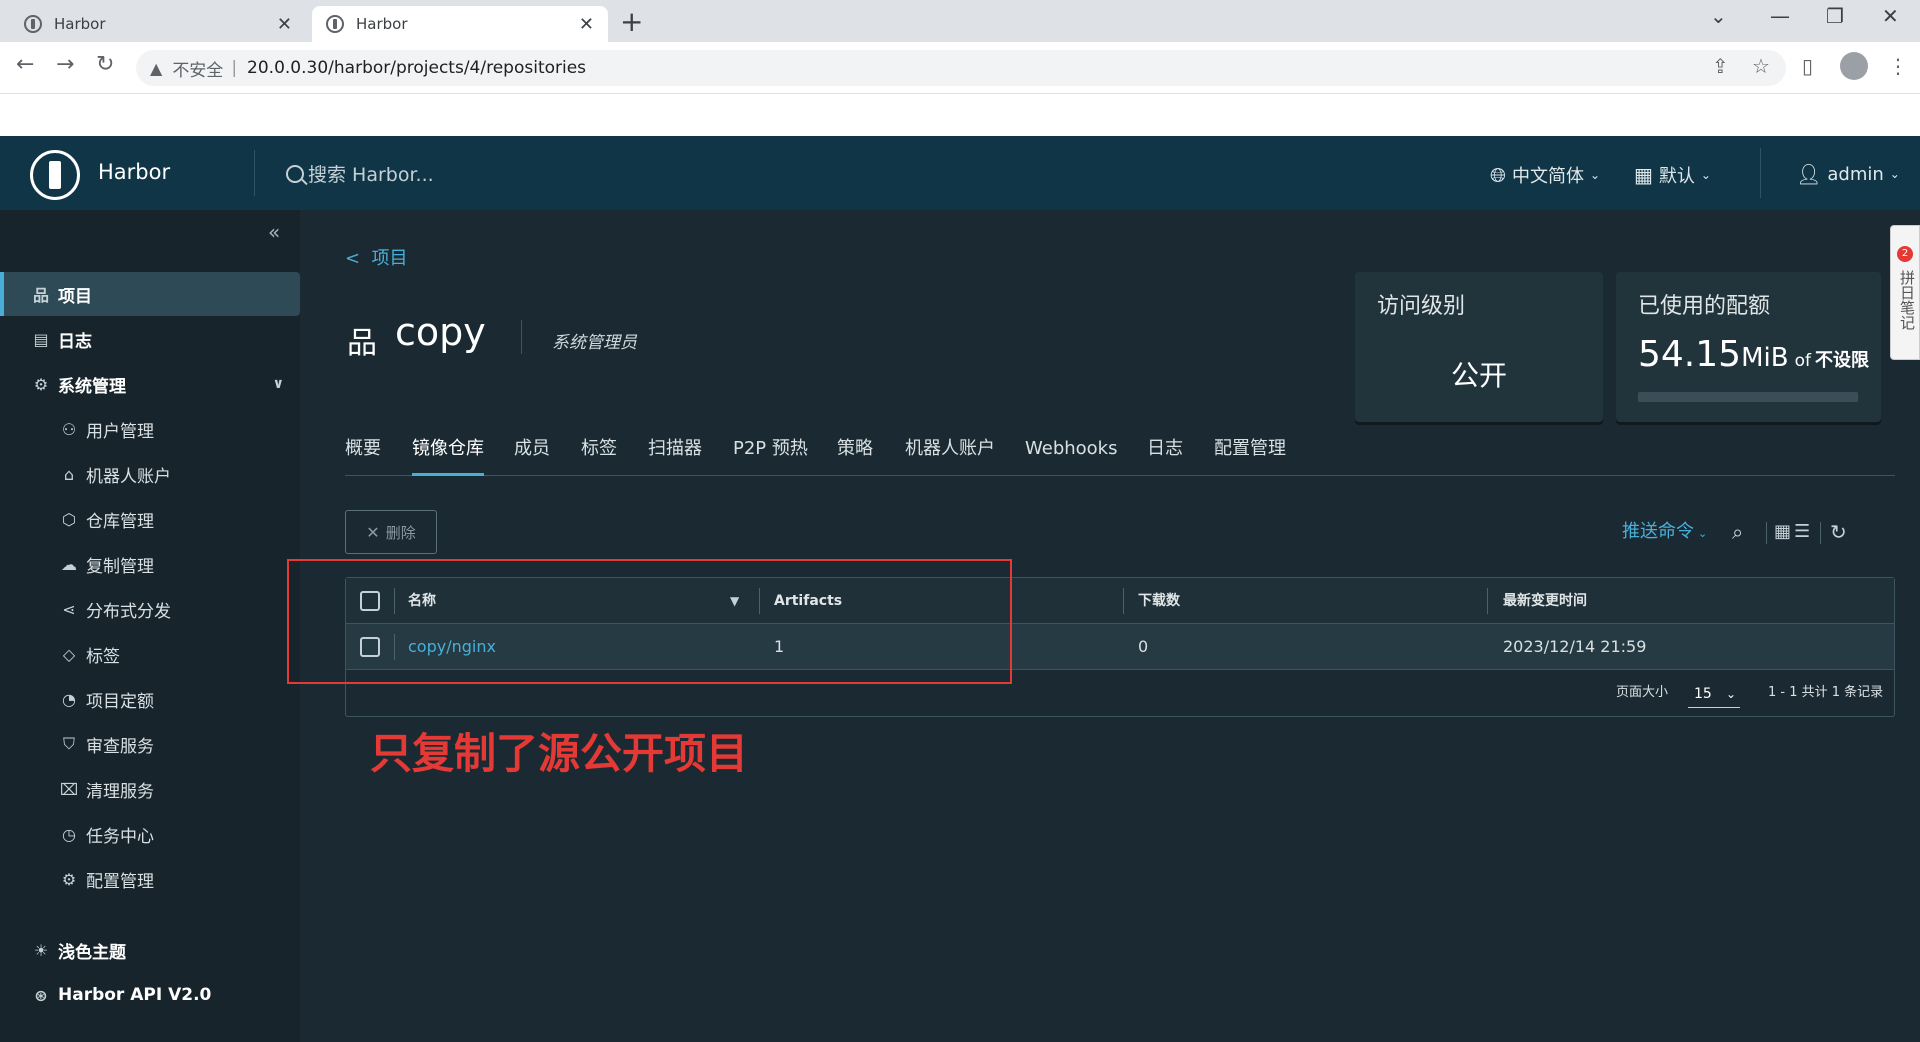  What do you see at coordinates (1898, 66) in the screenshot?
I see `menu-kebab-icon: ⋮` at bounding box center [1898, 66].